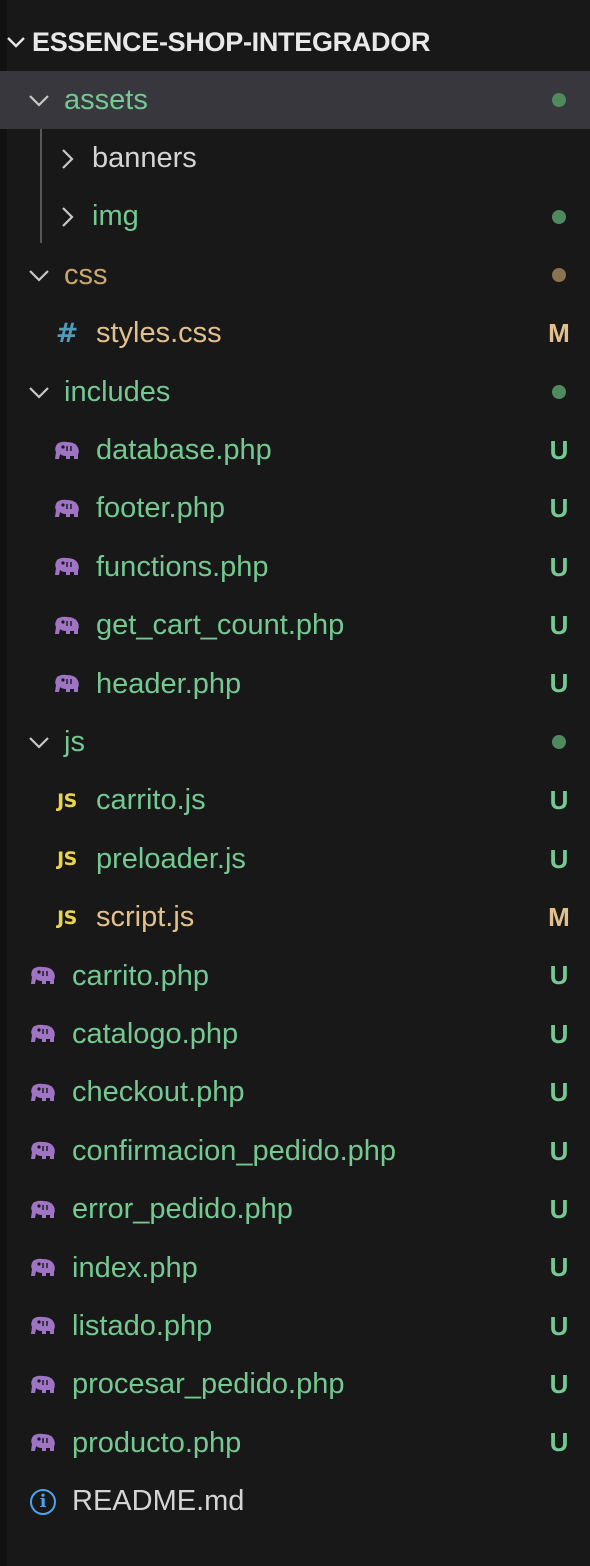  Describe the element at coordinates (182, 1209) in the screenshot. I see `tree-item-label: error_pedido.php` at that location.